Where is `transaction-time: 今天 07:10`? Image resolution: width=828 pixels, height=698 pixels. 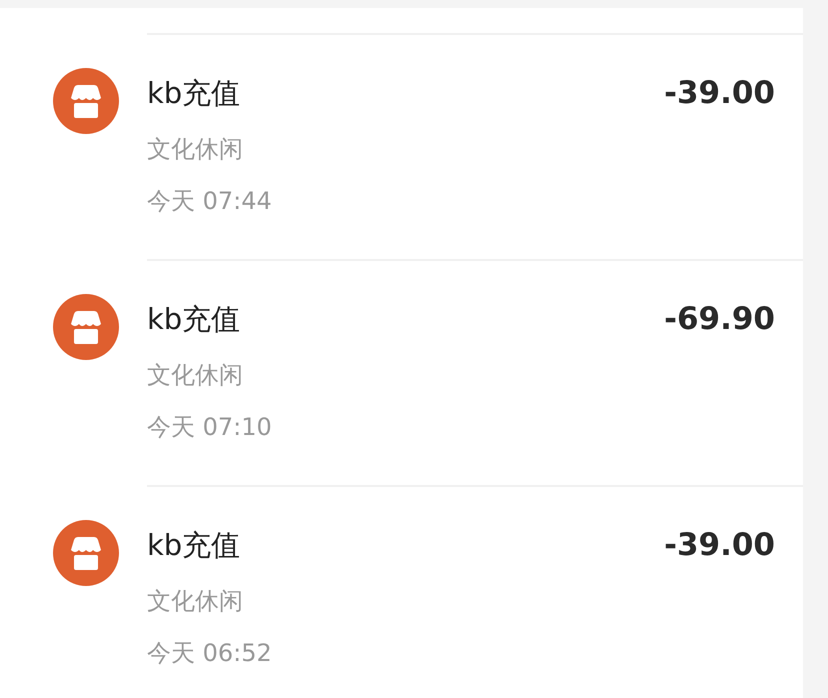
transaction-time: 今天 07:10 is located at coordinates (209, 427).